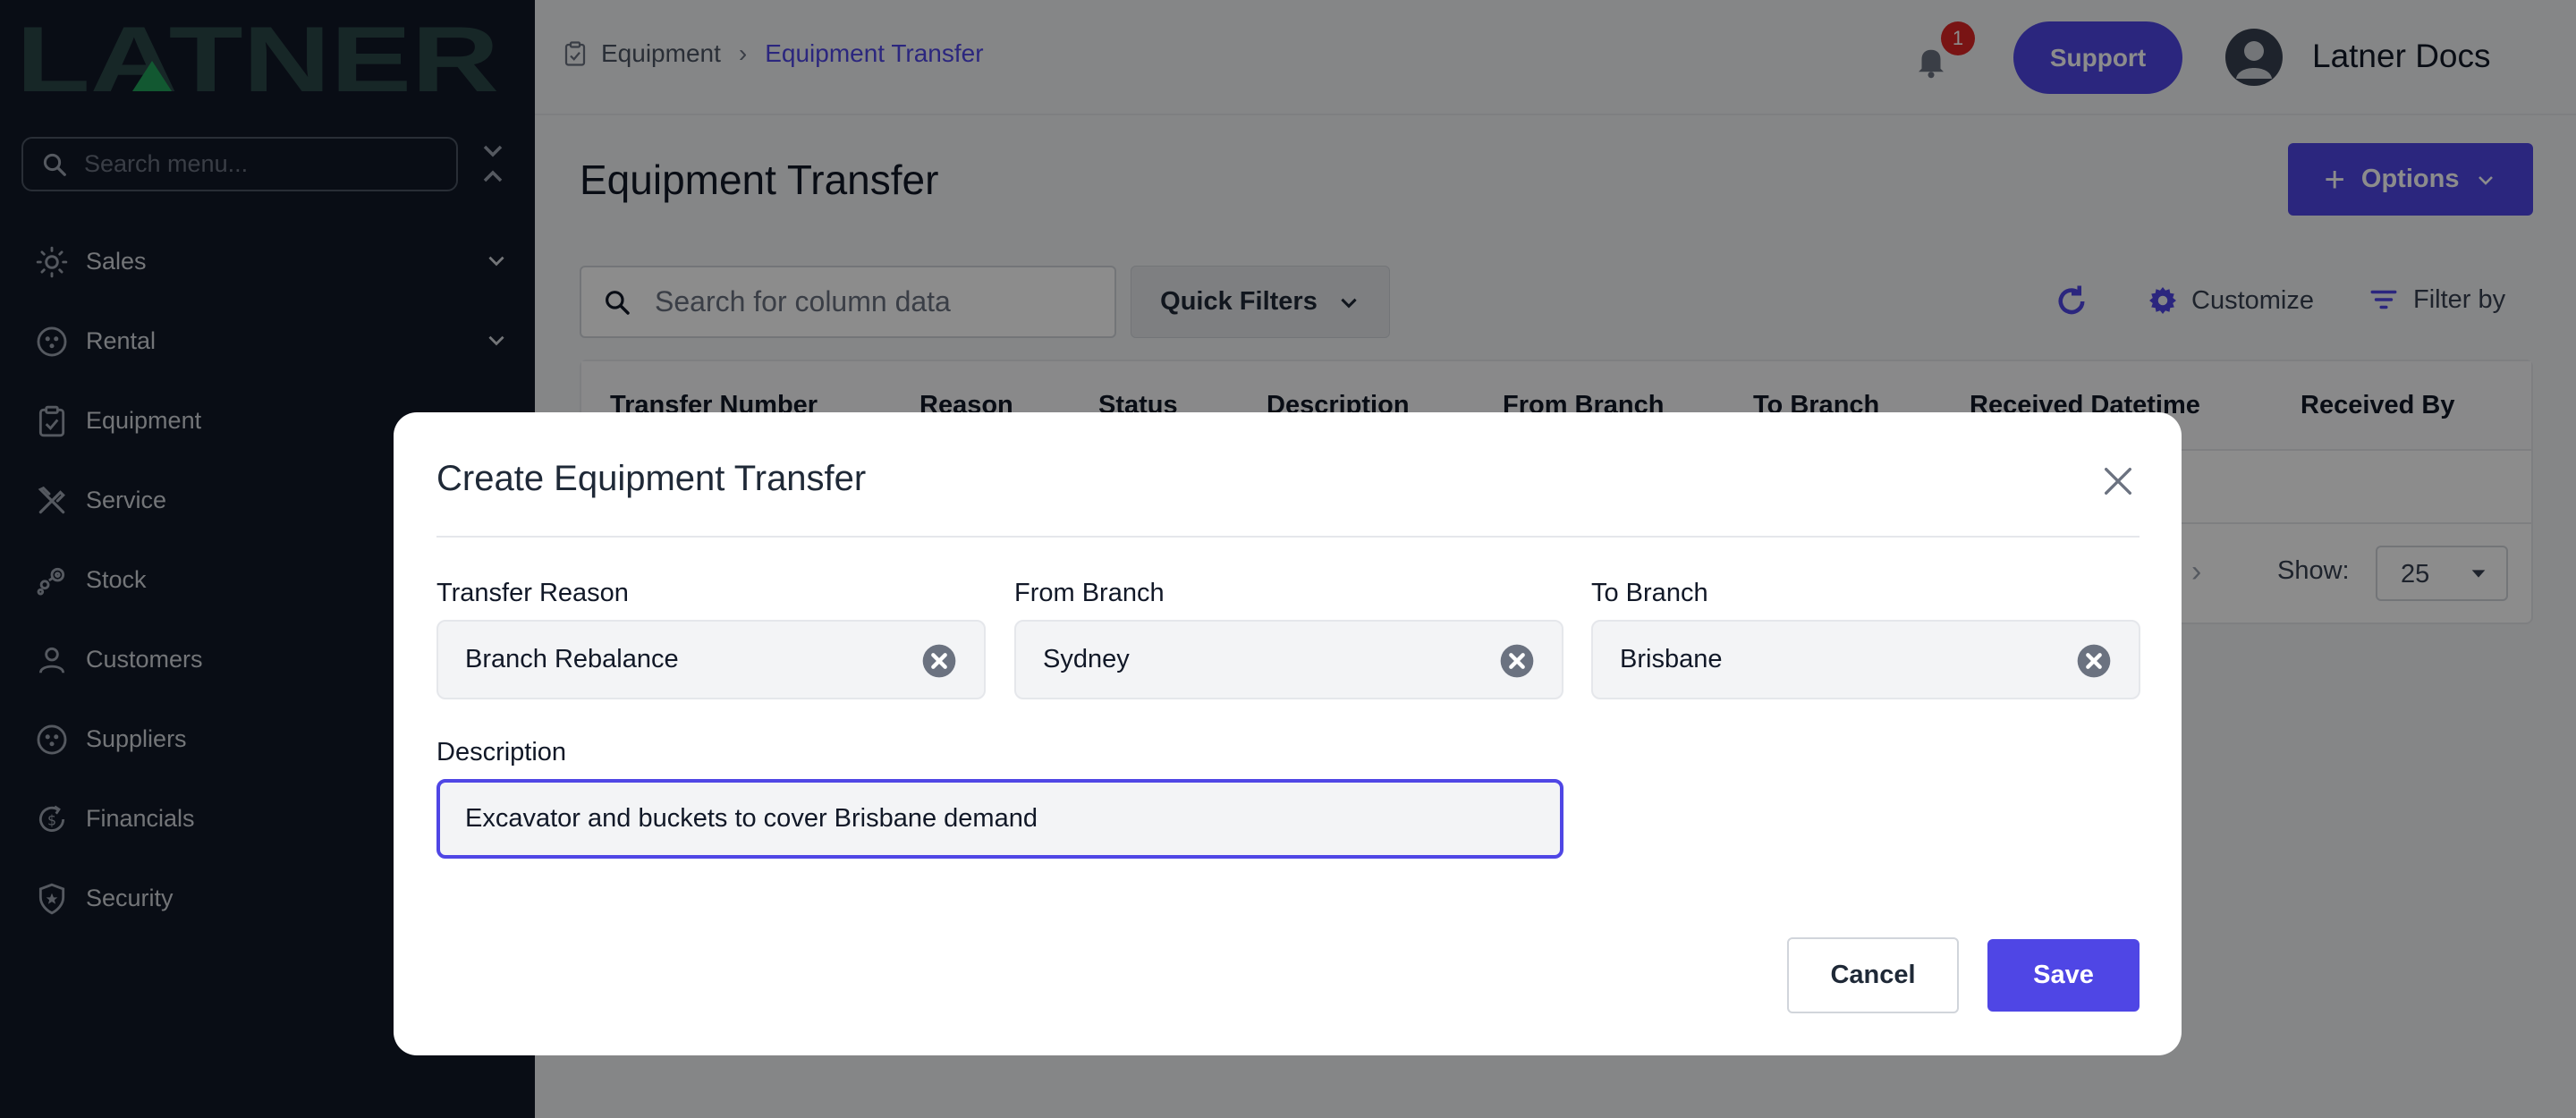  What do you see at coordinates (1873, 975) in the screenshot?
I see `cancel-button: Cancel` at bounding box center [1873, 975].